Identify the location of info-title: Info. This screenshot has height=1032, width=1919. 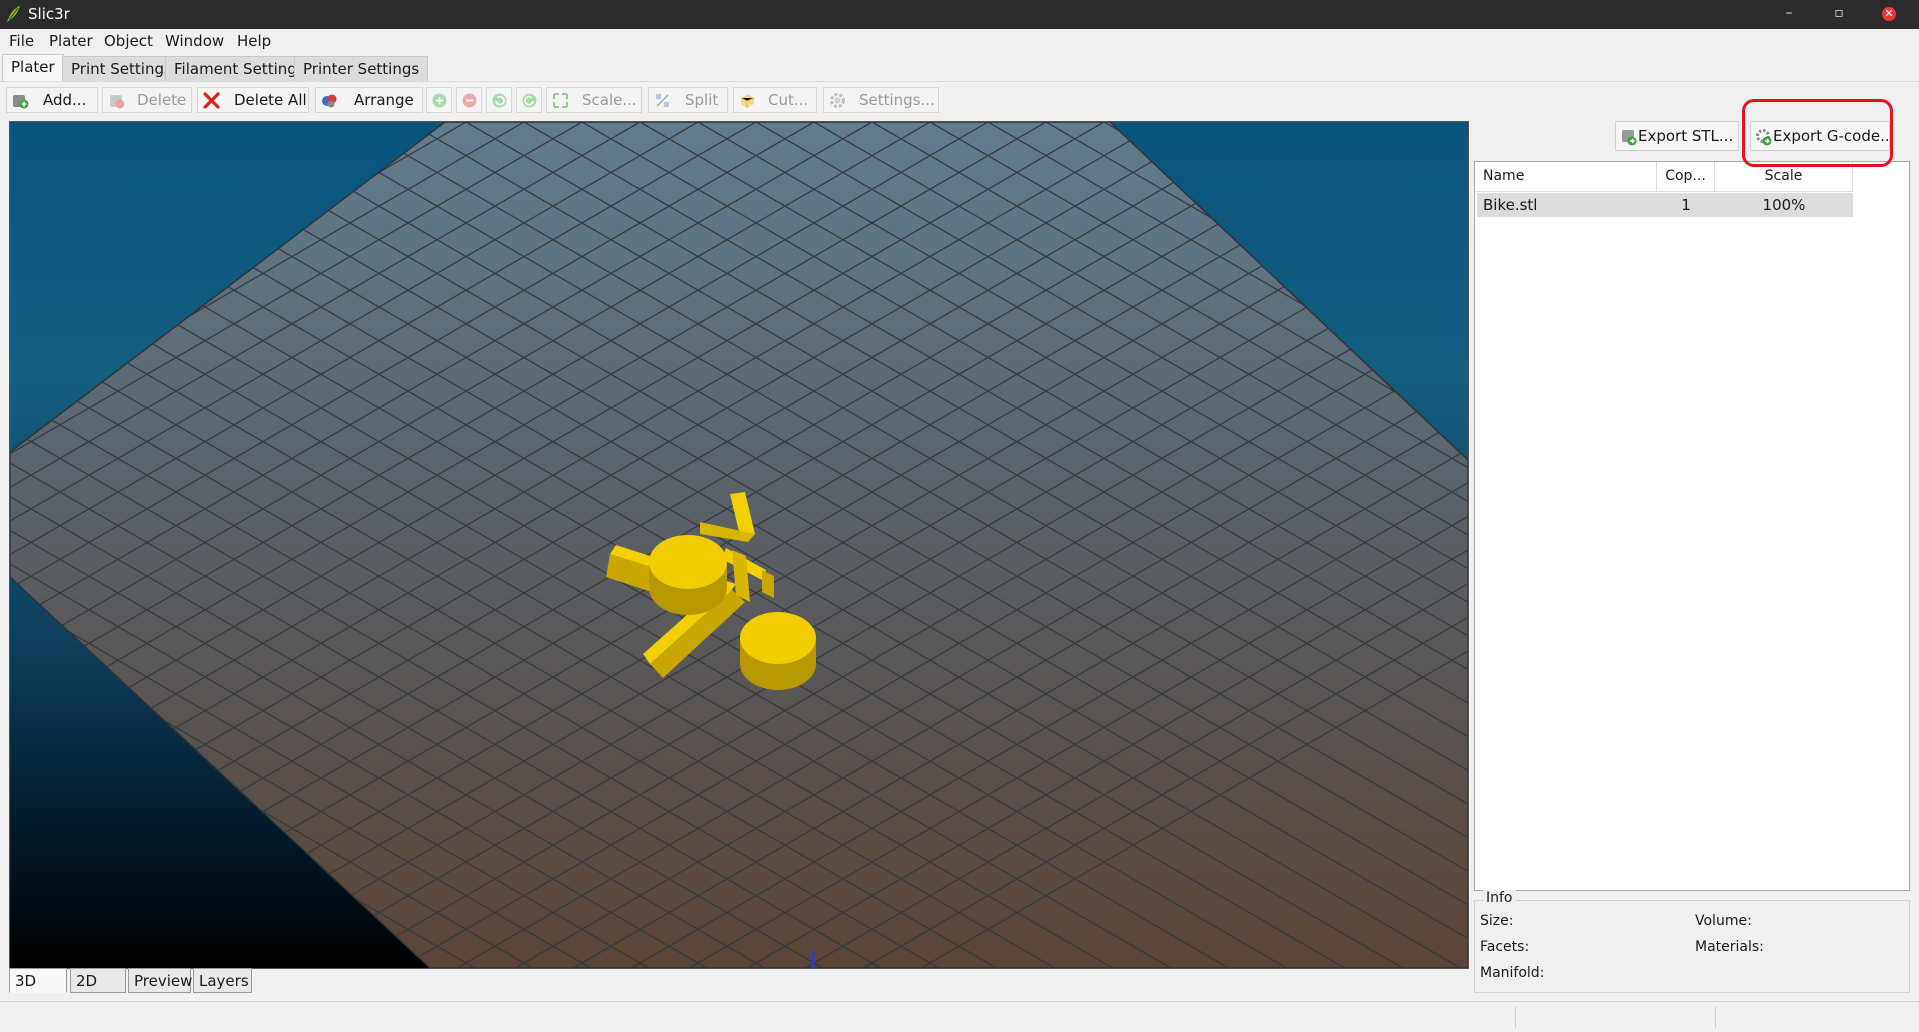
(1499, 898).